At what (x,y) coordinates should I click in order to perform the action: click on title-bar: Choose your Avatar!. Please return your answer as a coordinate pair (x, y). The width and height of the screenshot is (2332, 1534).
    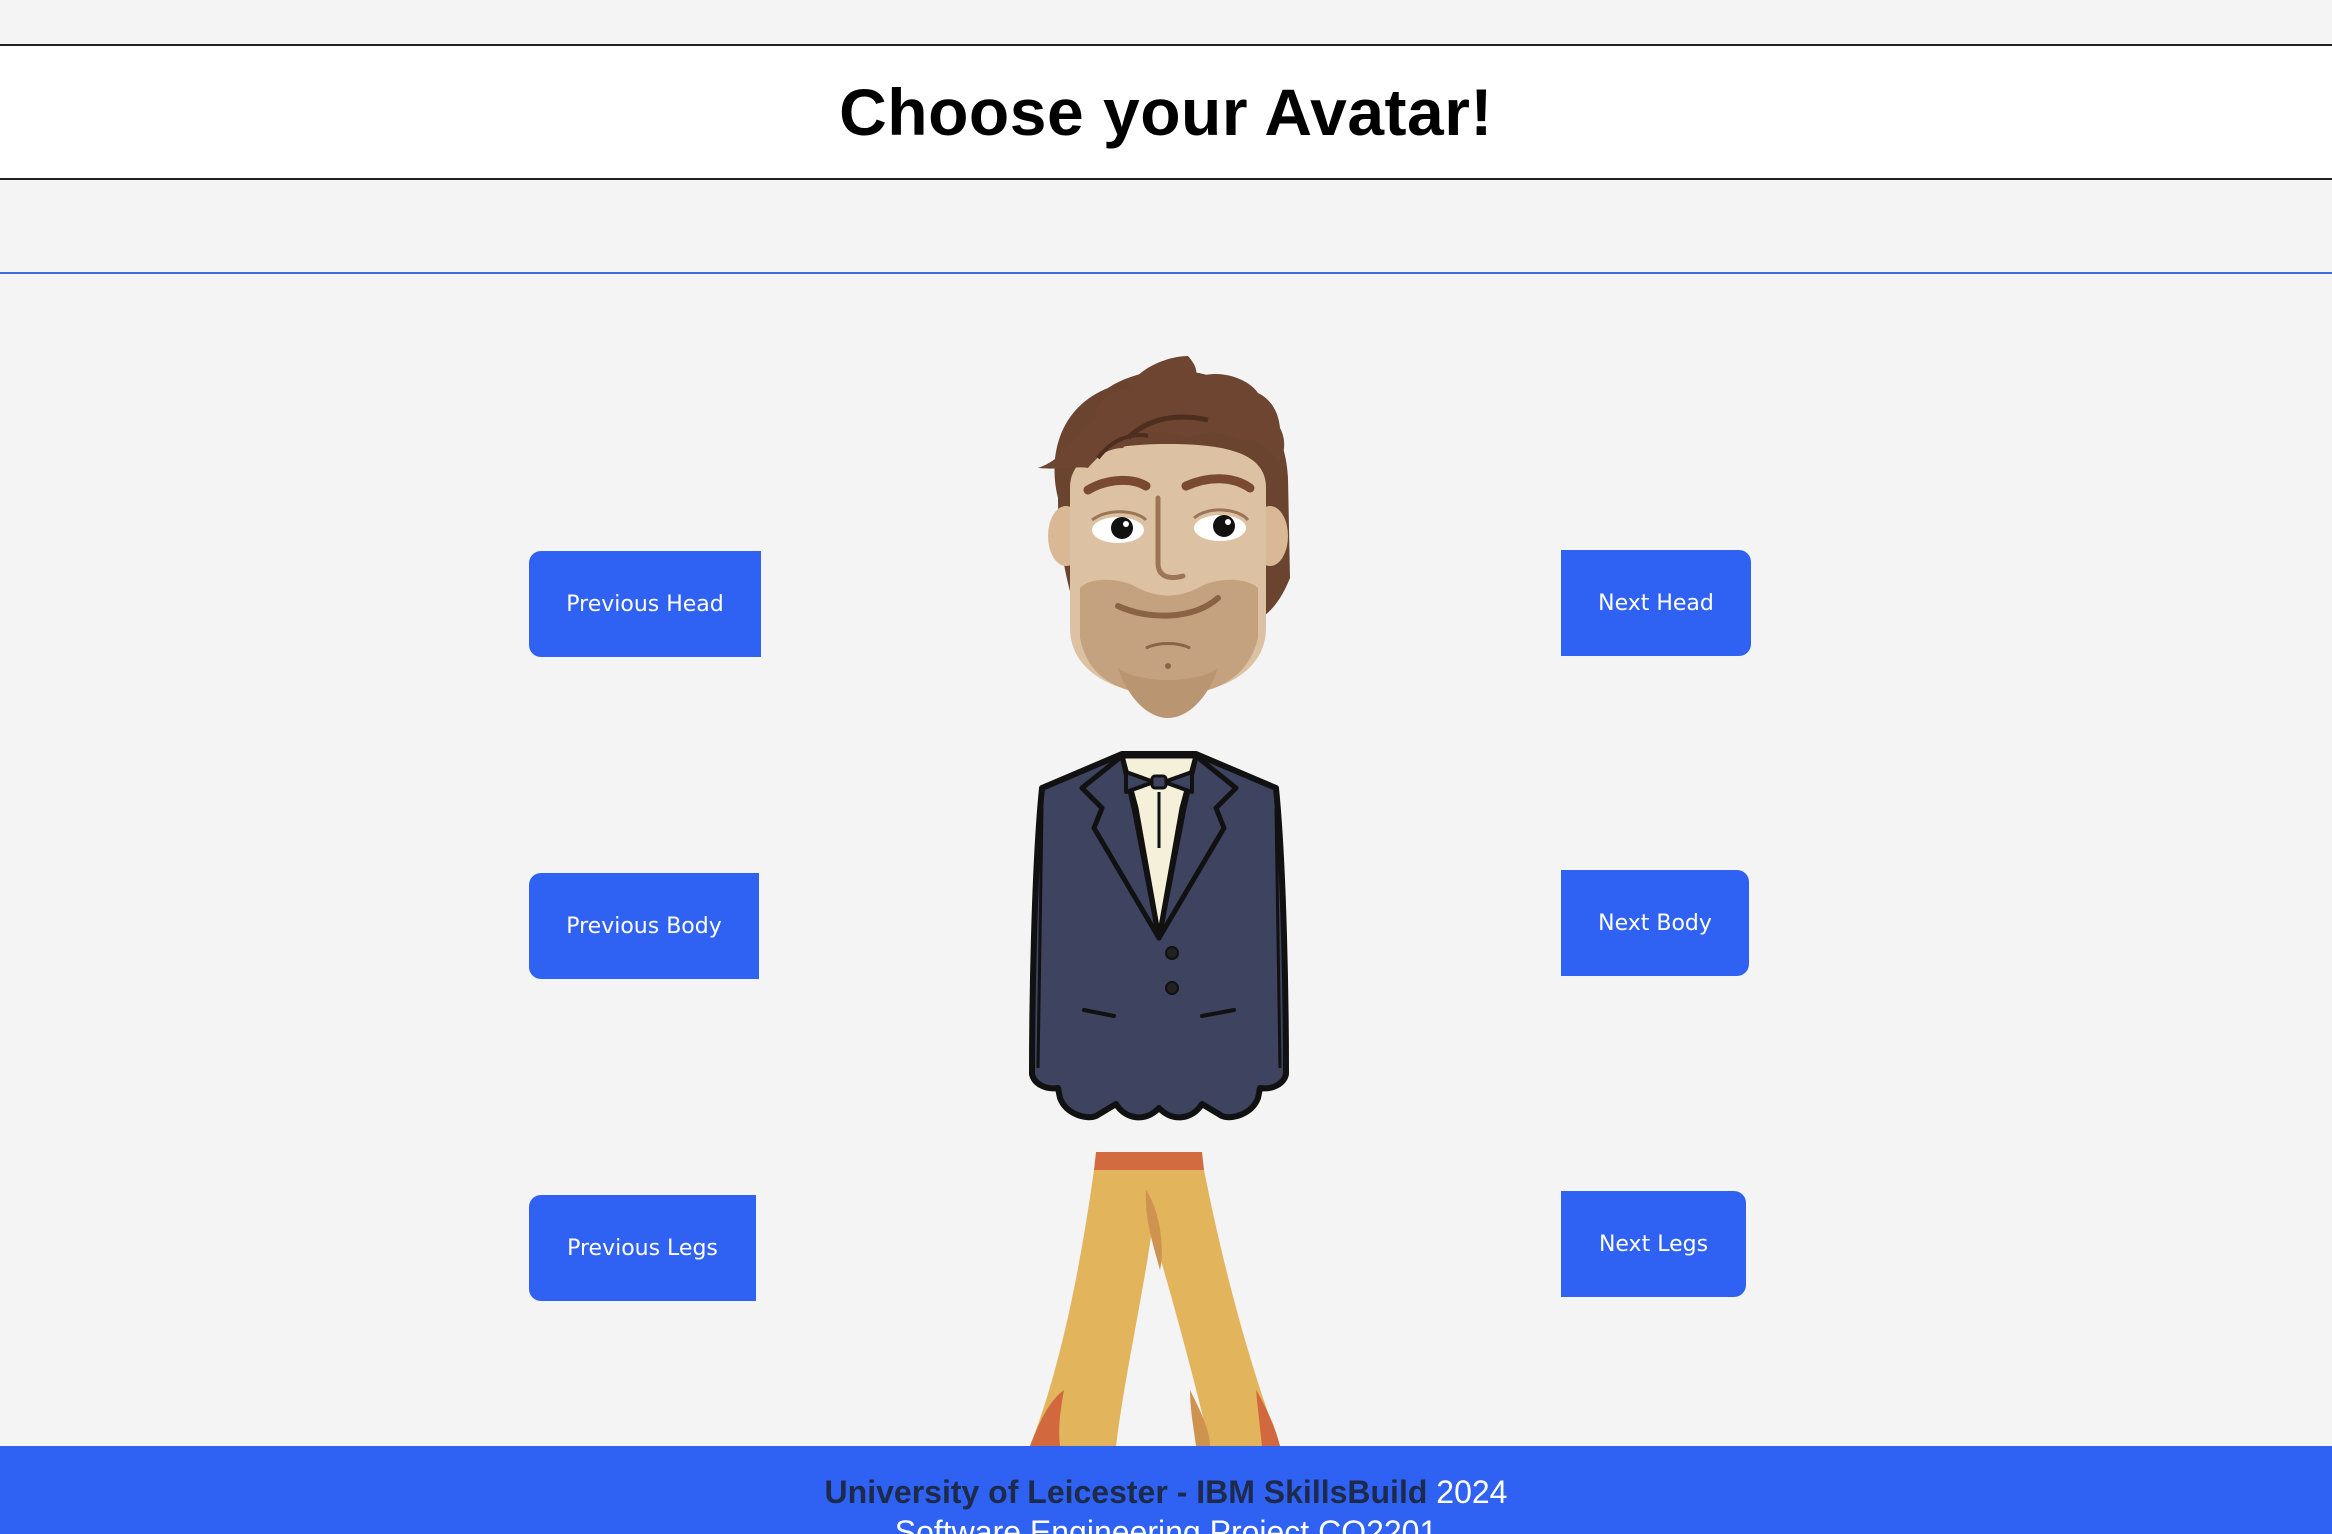
    Looking at the image, I should click on (1166, 112).